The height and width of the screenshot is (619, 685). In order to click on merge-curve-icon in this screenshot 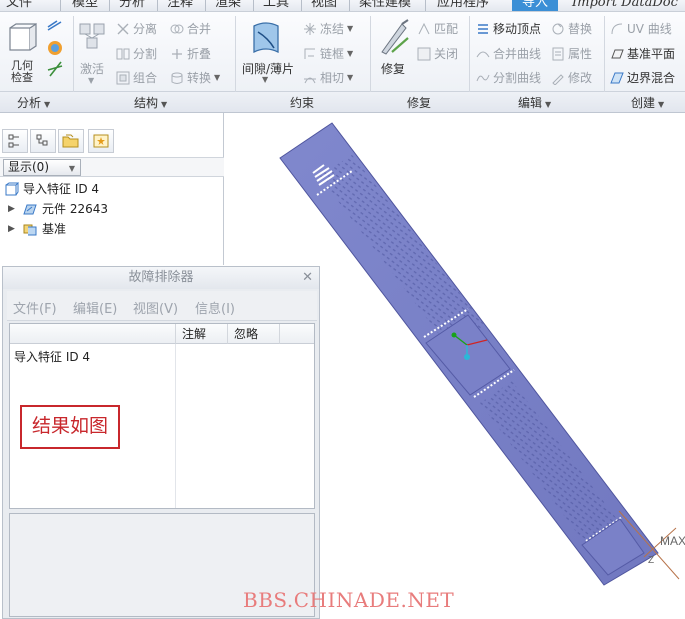, I will do `click(483, 54)`.